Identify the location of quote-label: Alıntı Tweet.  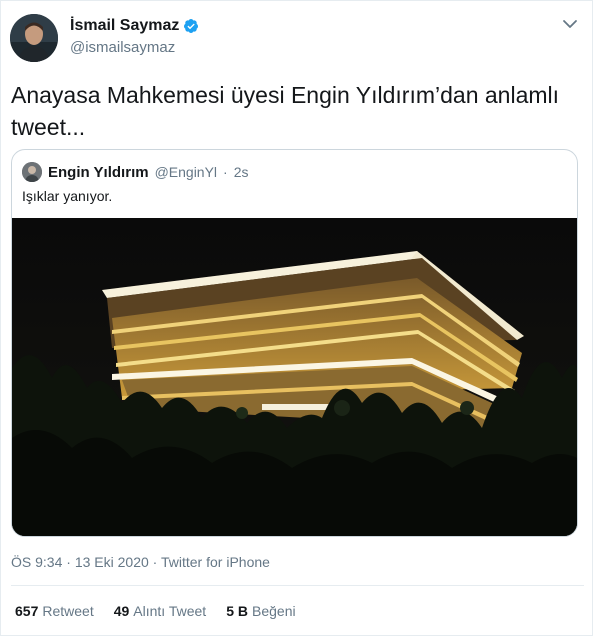
(170, 611).